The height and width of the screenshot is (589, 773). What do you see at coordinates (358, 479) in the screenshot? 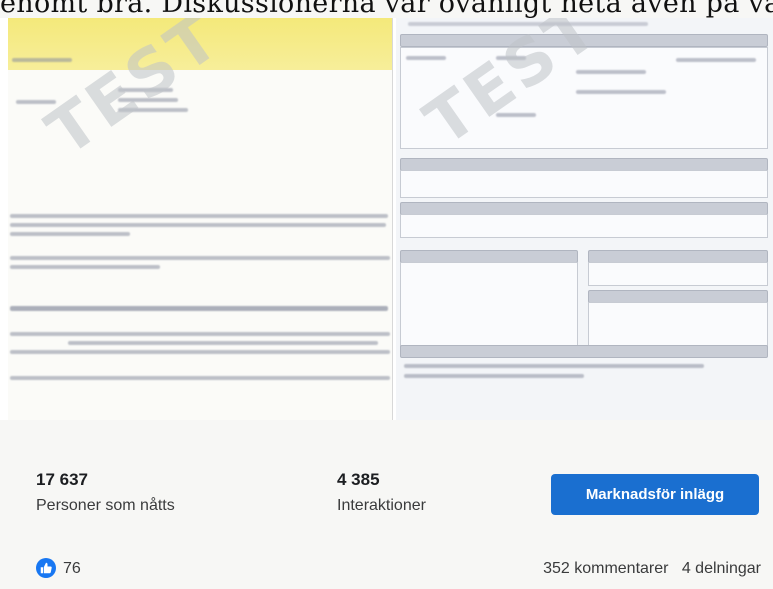
I see `interactions-value: 4 385` at bounding box center [358, 479].